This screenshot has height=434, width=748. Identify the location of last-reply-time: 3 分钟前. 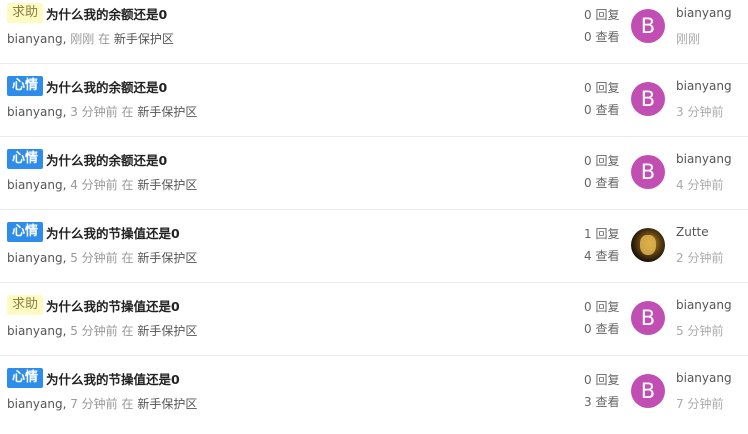
(700, 112).